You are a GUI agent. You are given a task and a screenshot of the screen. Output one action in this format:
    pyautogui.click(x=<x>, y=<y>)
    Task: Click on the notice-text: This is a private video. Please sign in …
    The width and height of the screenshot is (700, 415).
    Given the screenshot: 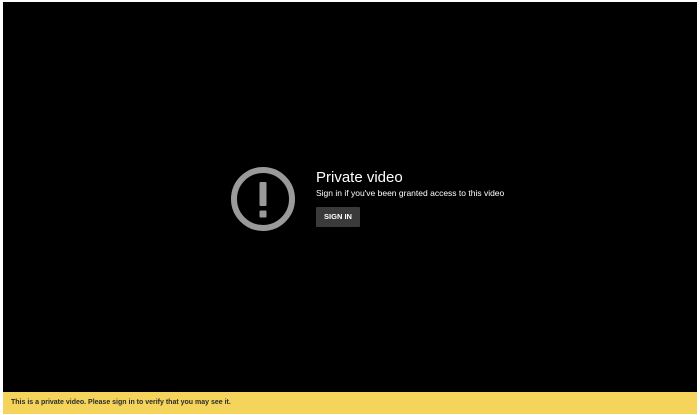 What is the action you would take?
    pyautogui.click(x=121, y=402)
    